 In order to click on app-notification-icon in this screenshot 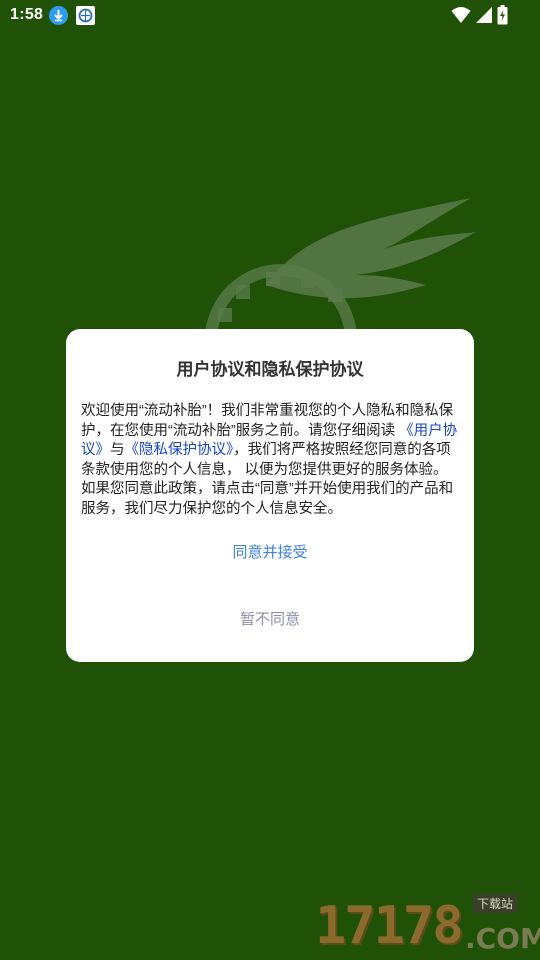, I will do `click(85, 15)`.